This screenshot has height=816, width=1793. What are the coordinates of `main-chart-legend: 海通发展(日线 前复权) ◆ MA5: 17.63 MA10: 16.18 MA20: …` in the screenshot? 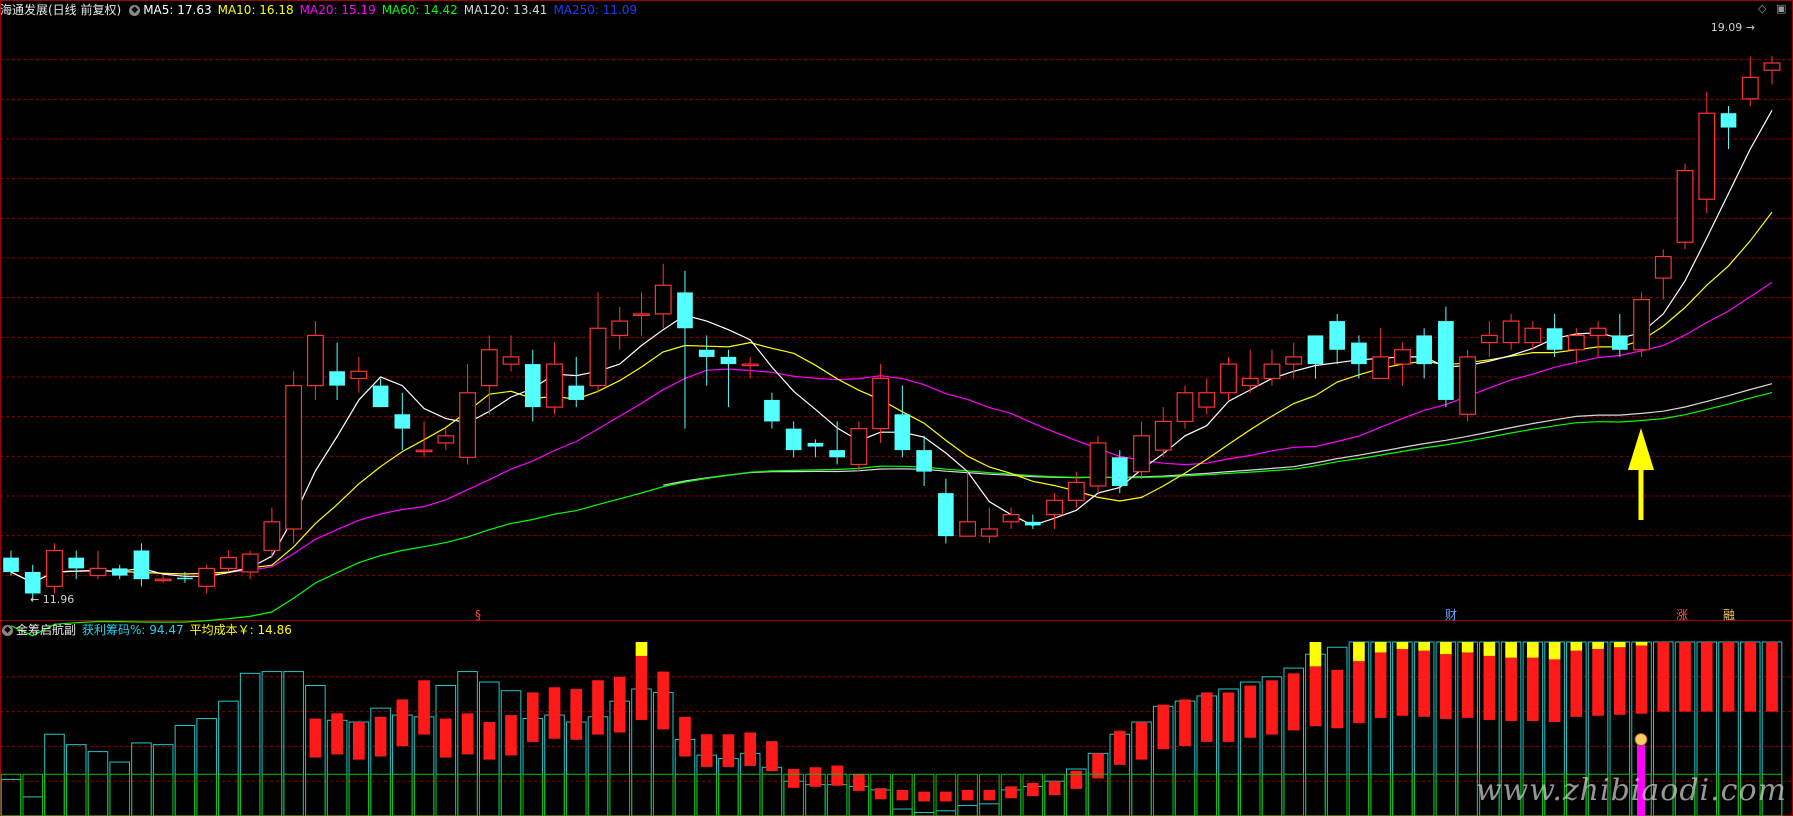 It's located at (321, 10).